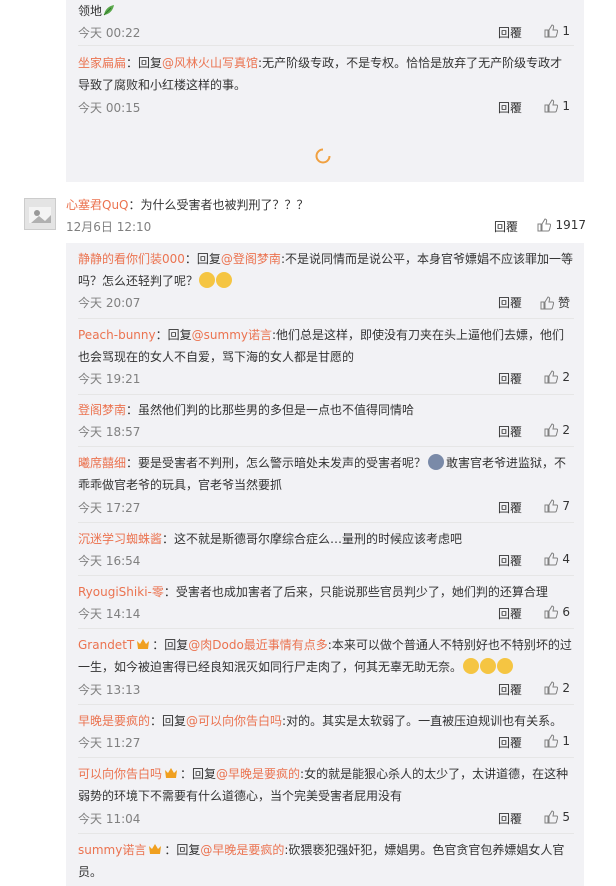  I want to click on comment-meta: 今天 18:57 回覆 2, so click(326, 433).